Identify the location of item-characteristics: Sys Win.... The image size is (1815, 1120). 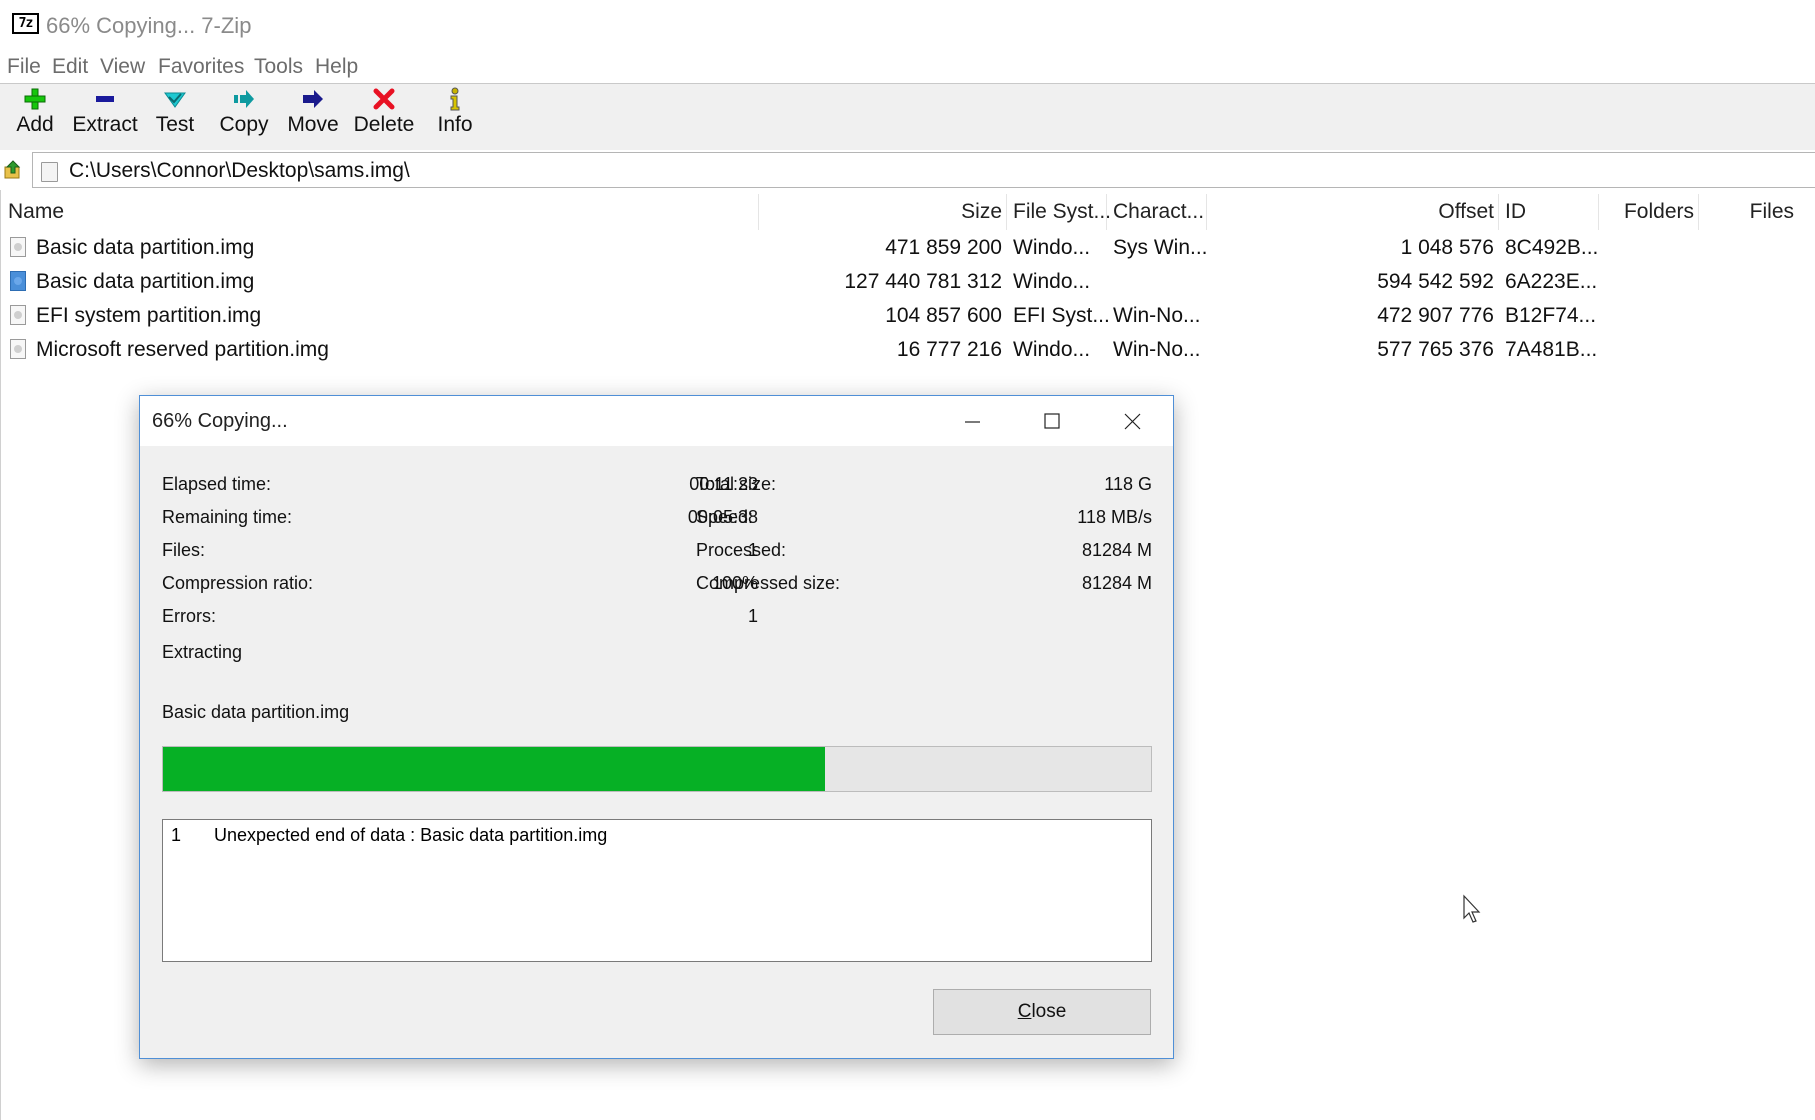
(1160, 247).